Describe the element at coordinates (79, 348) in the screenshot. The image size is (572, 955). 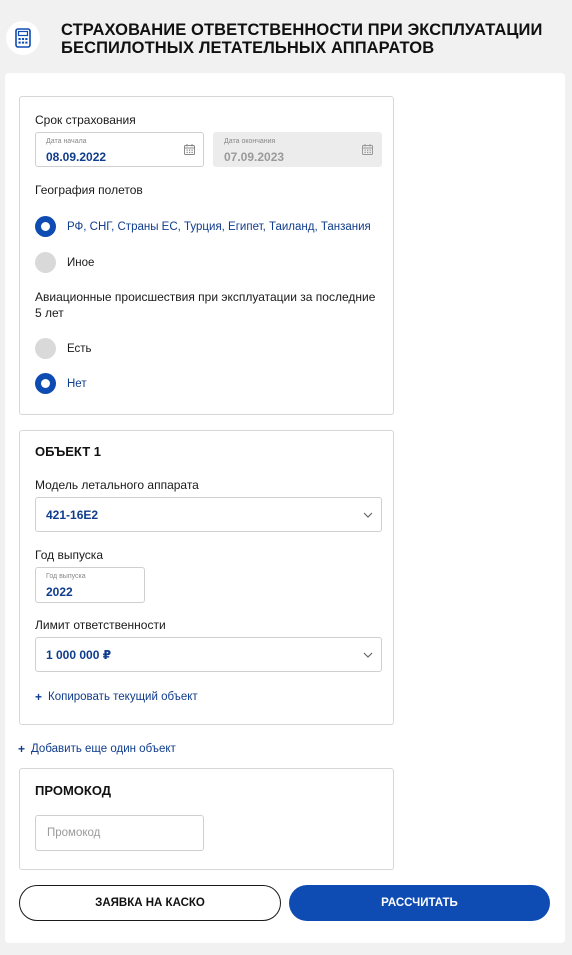
I see `incidents-option-label: Есть` at that location.